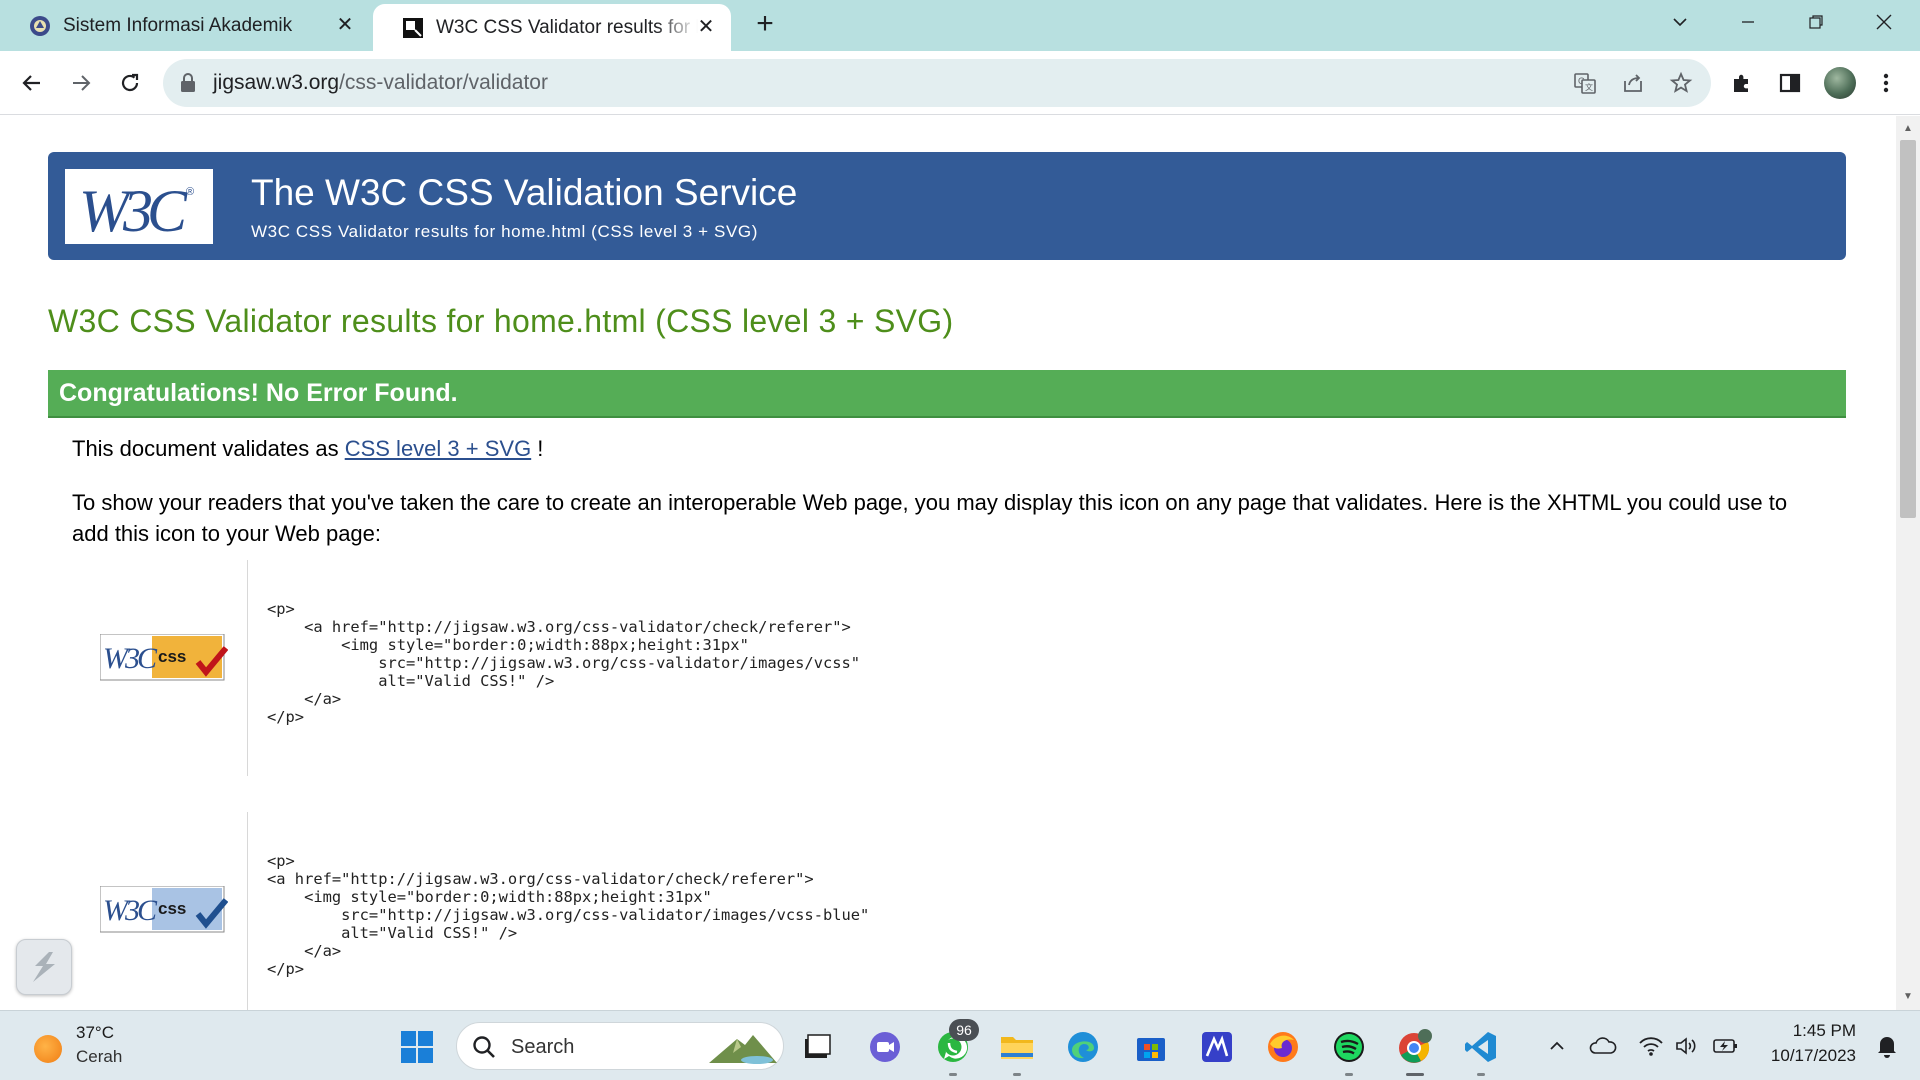  What do you see at coordinates (1790, 83) in the screenshot?
I see `side-panel-icon` at bounding box center [1790, 83].